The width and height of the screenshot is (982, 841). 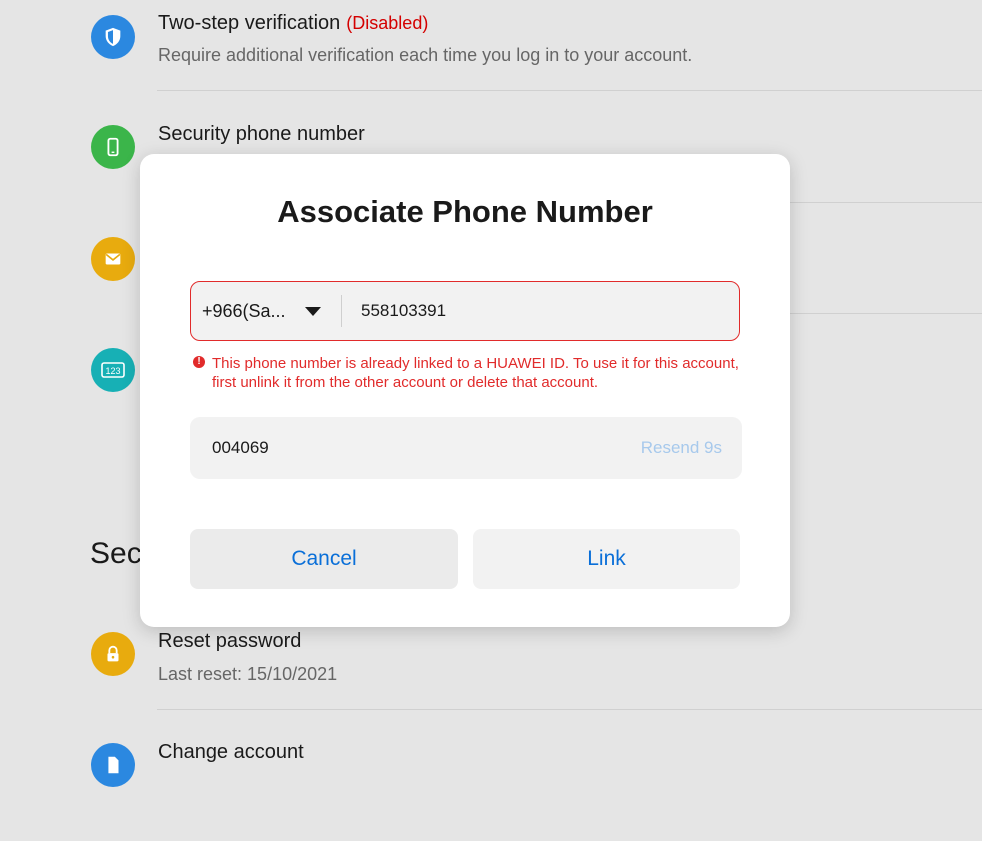 What do you see at coordinates (261, 134) in the screenshot?
I see `settings-item-title: Security phone number` at bounding box center [261, 134].